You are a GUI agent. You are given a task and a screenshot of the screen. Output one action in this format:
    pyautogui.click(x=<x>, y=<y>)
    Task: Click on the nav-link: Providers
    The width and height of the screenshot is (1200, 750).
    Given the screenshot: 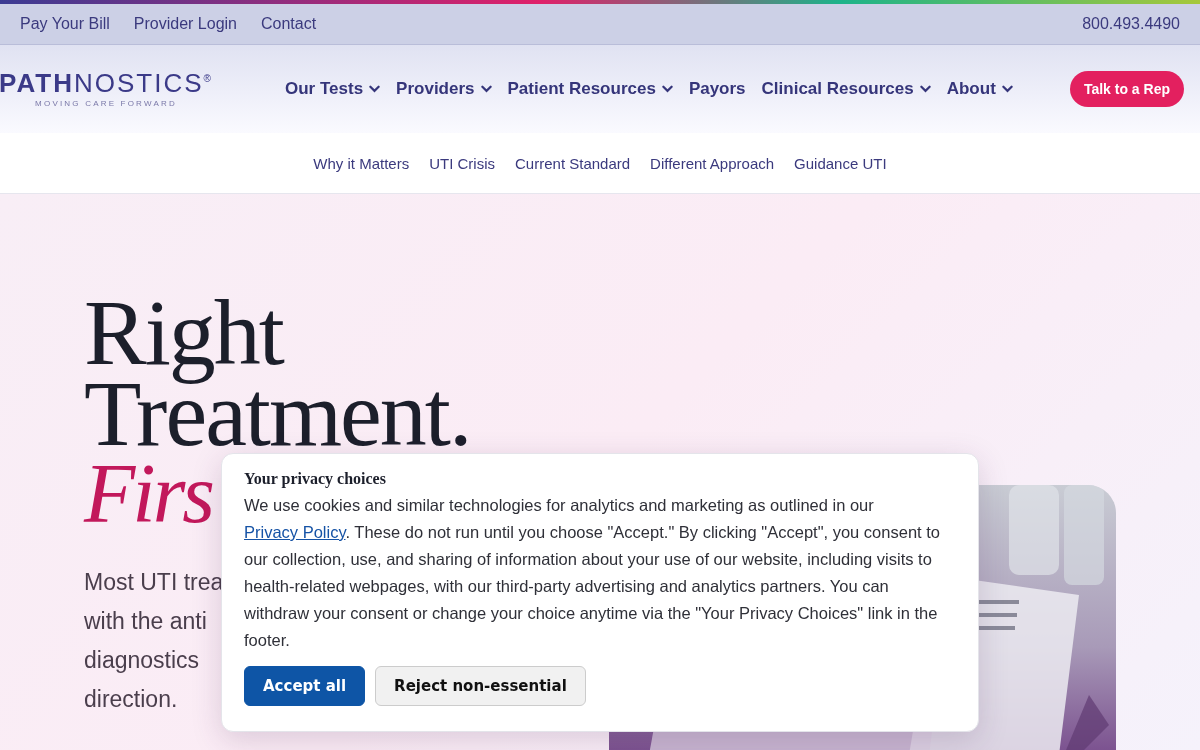 What is the action you would take?
    pyautogui.click(x=444, y=89)
    